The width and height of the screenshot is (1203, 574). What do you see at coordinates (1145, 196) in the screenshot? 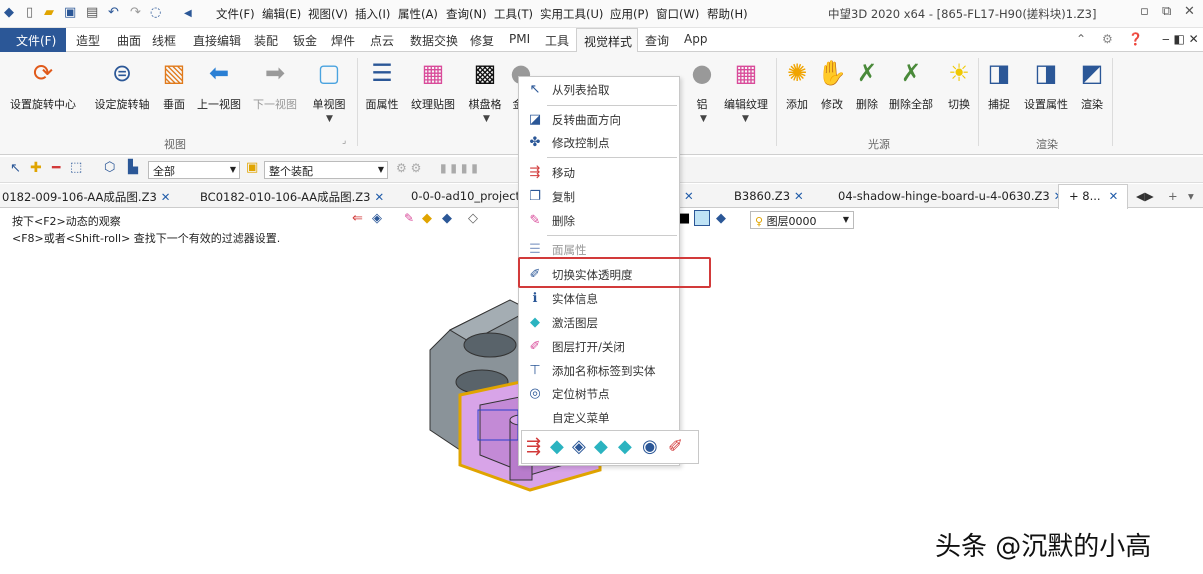
I see `tab-scroll-icon: ◀▶` at bounding box center [1145, 196].